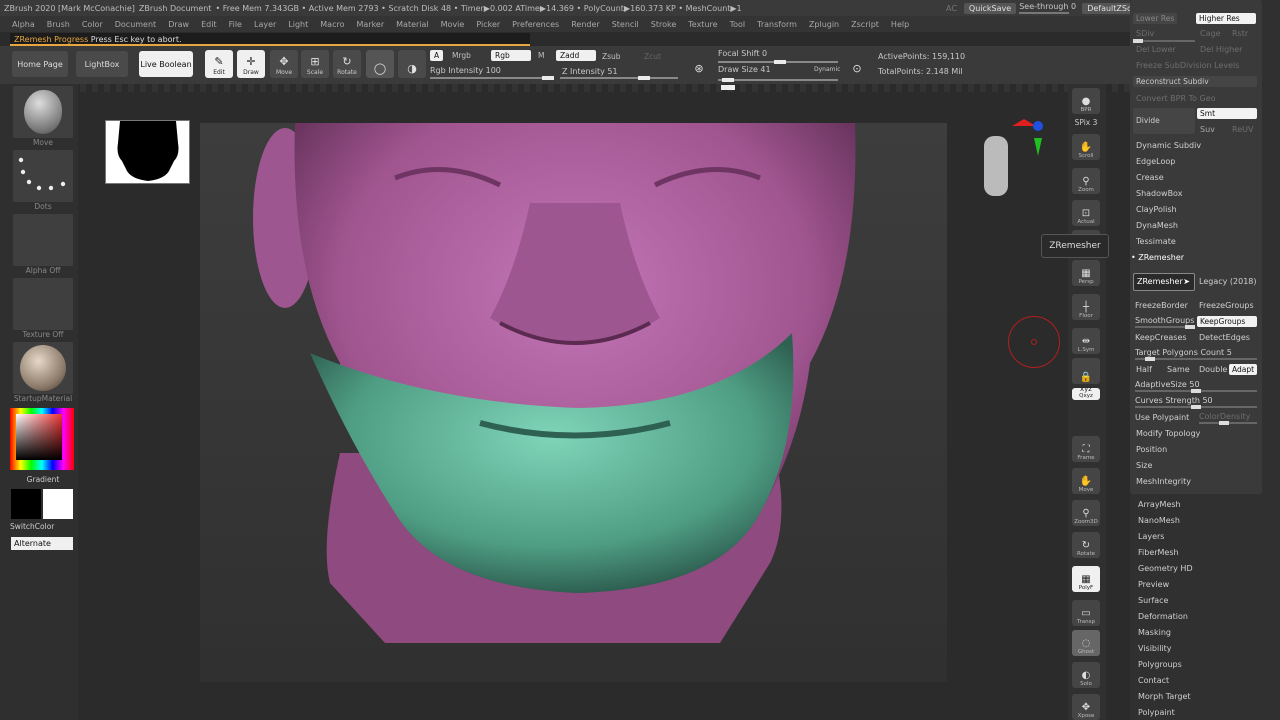 This screenshot has width=1280, height=720. Describe the element at coordinates (1086, 481) in the screenshot. I see `move-button: ✋ Move` at that location.